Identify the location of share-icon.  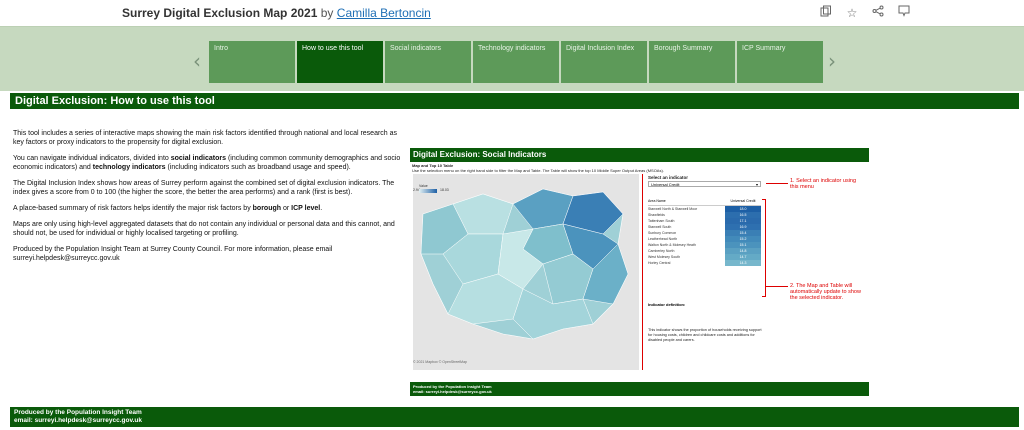
(878, 13).